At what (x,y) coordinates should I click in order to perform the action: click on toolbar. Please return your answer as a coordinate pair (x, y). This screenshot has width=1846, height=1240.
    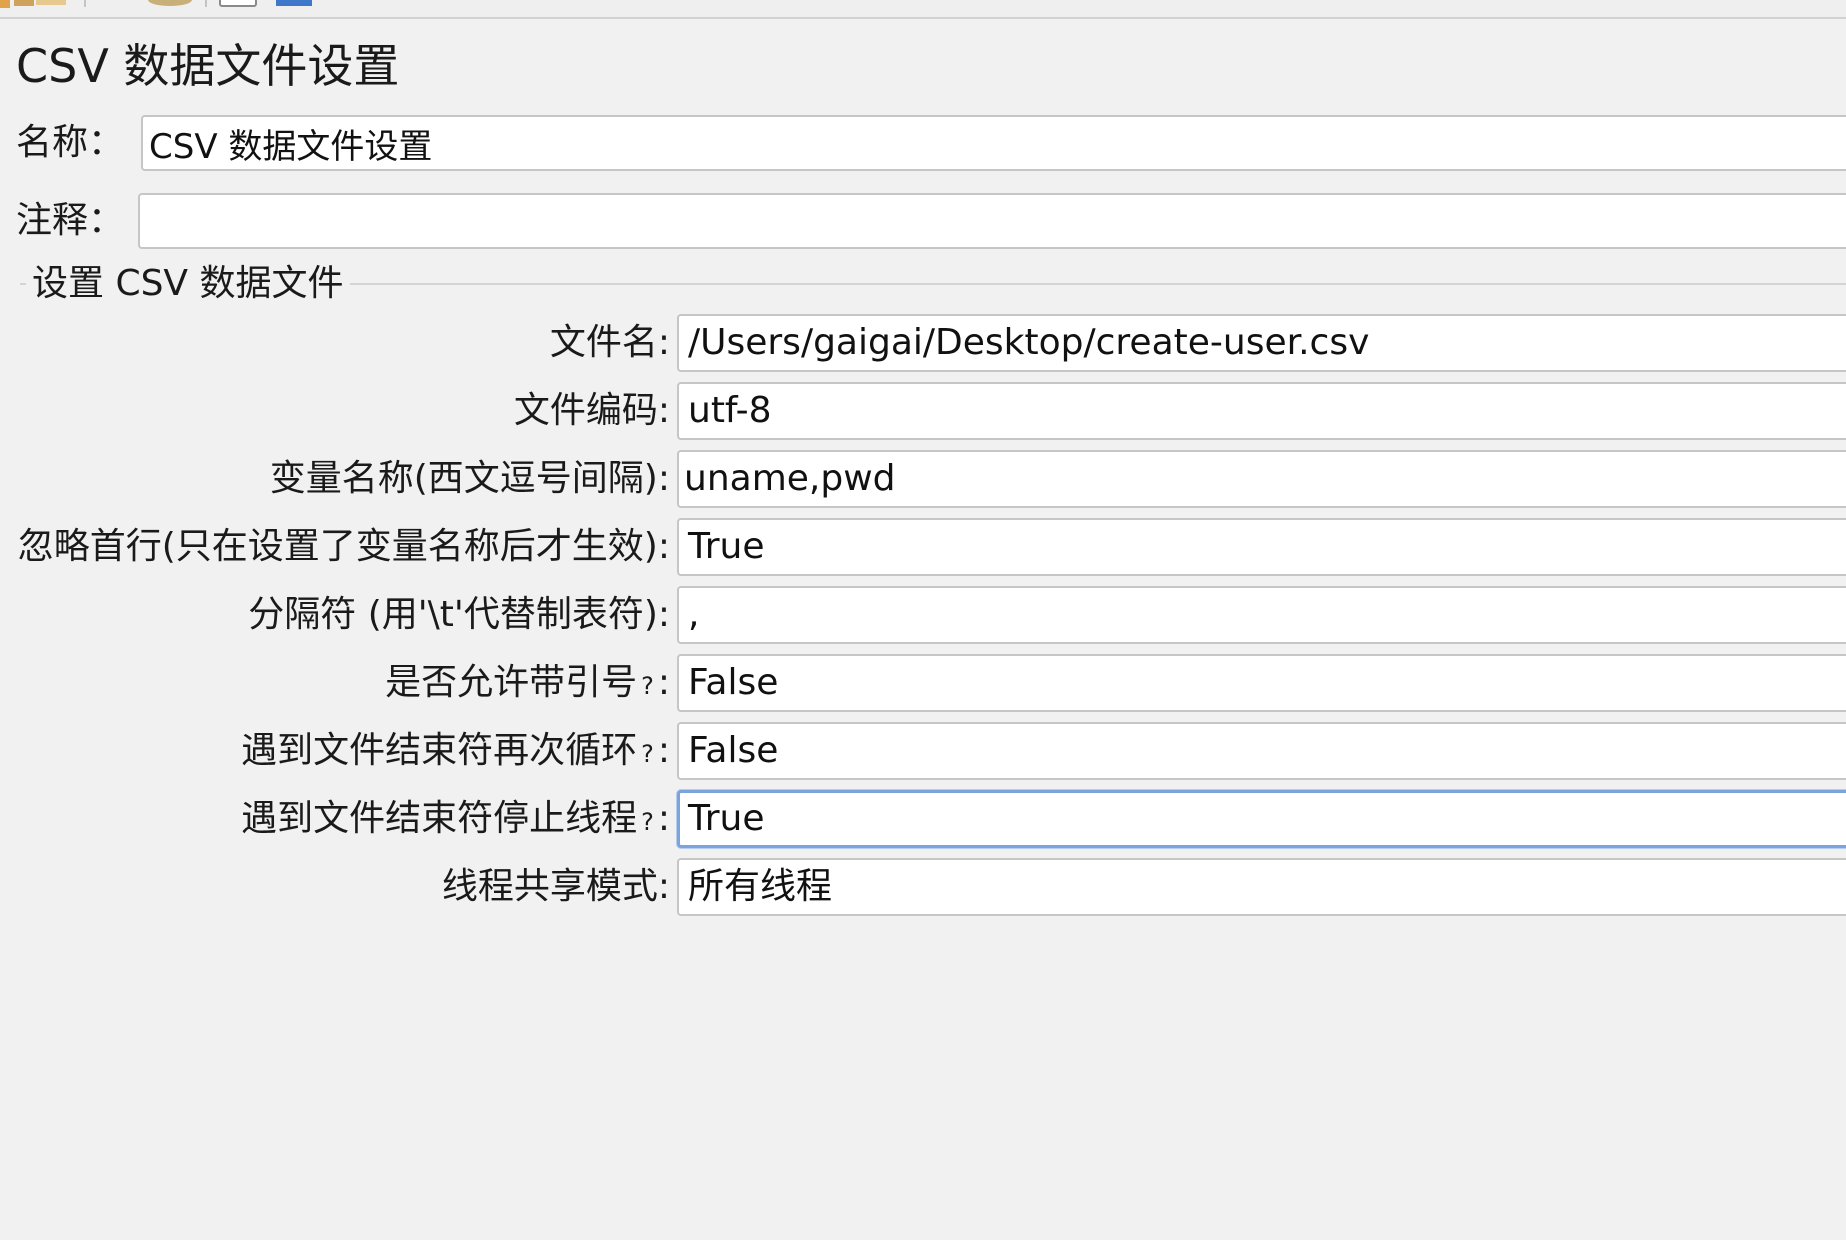
    Looking at the image, I should click on (923, 9).